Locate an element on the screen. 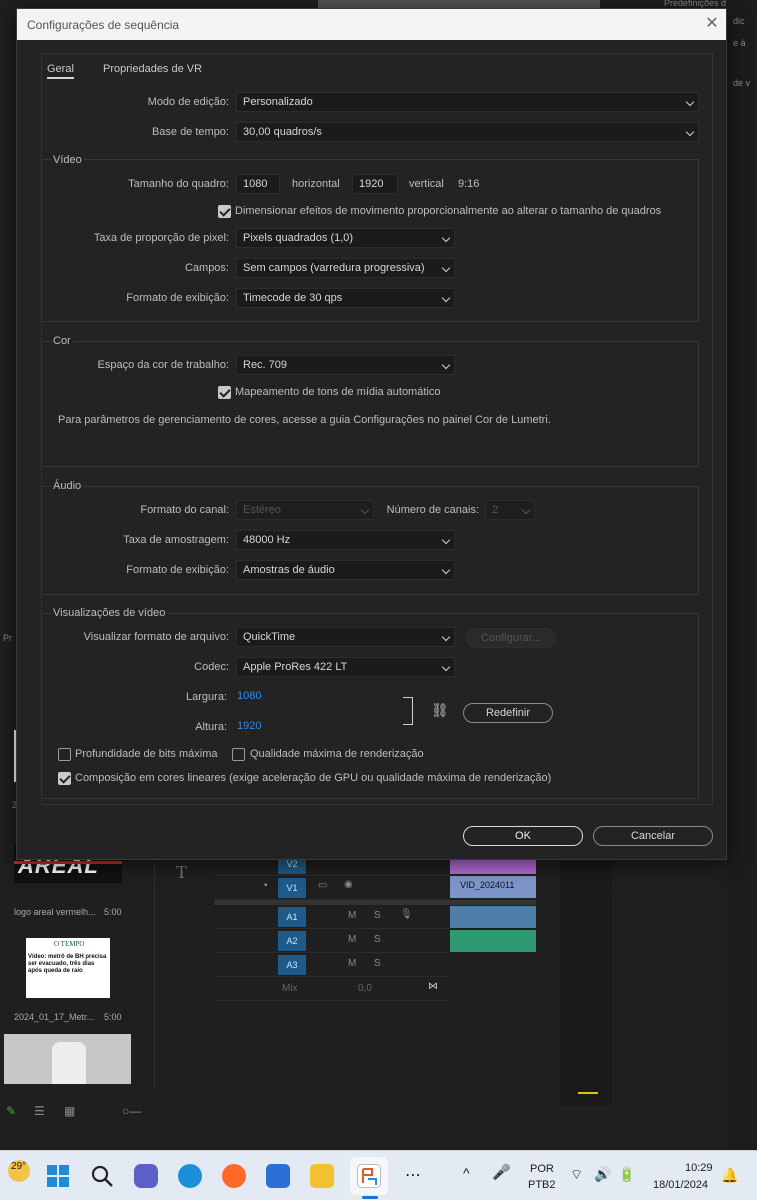 This screenshot has height=1200, width=757. dialog-titlebar: Configurações de sequência ✕ is located at coordinates (371, 24).